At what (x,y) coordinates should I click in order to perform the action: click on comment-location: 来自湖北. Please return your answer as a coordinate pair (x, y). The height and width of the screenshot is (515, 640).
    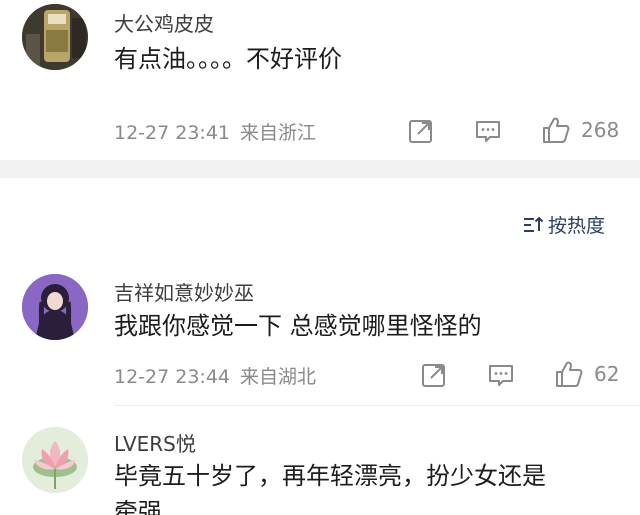
    Looking at the image, I should click on (278, 377).